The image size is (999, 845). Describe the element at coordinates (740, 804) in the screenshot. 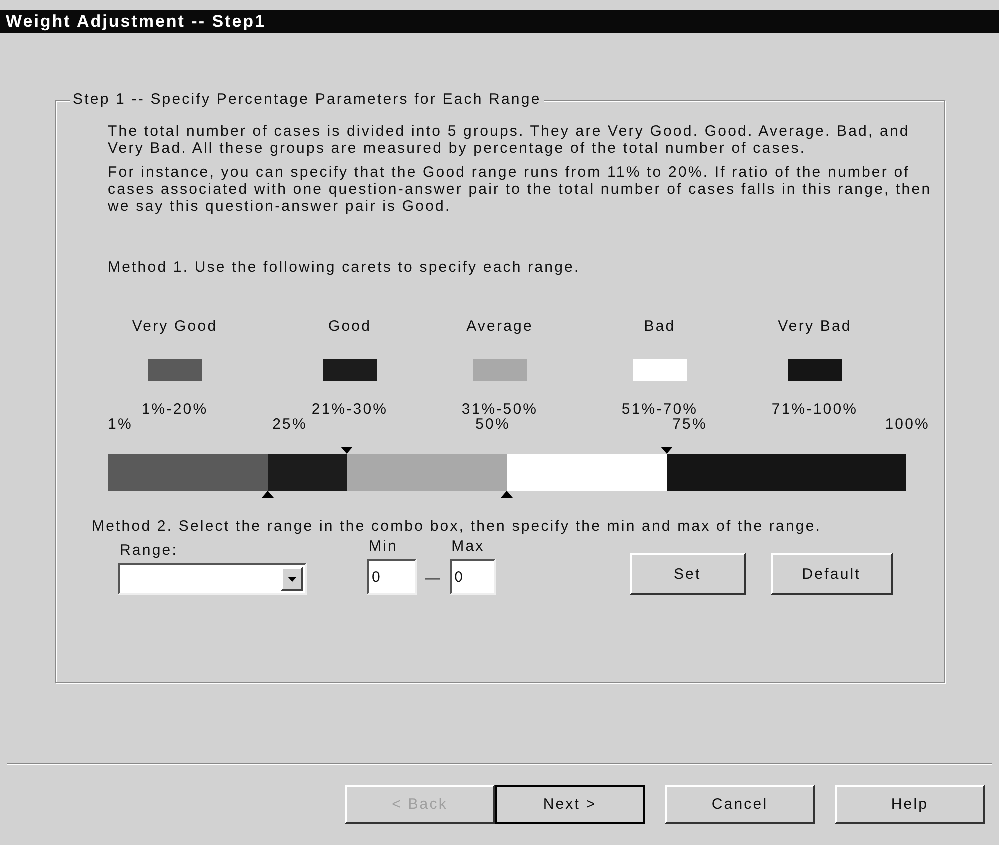

I see `dialog-button: Cancel` at that location.